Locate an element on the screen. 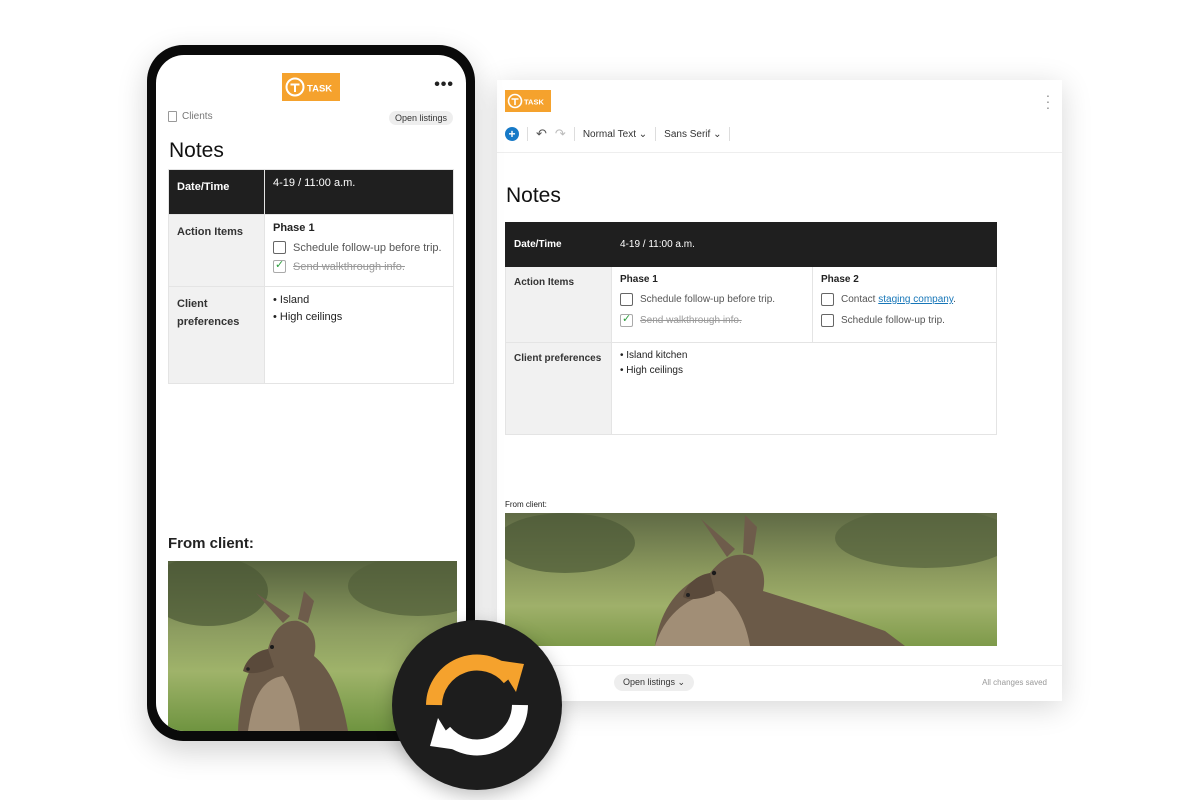  contact-text: Contact is located at coordinates (860, 299).